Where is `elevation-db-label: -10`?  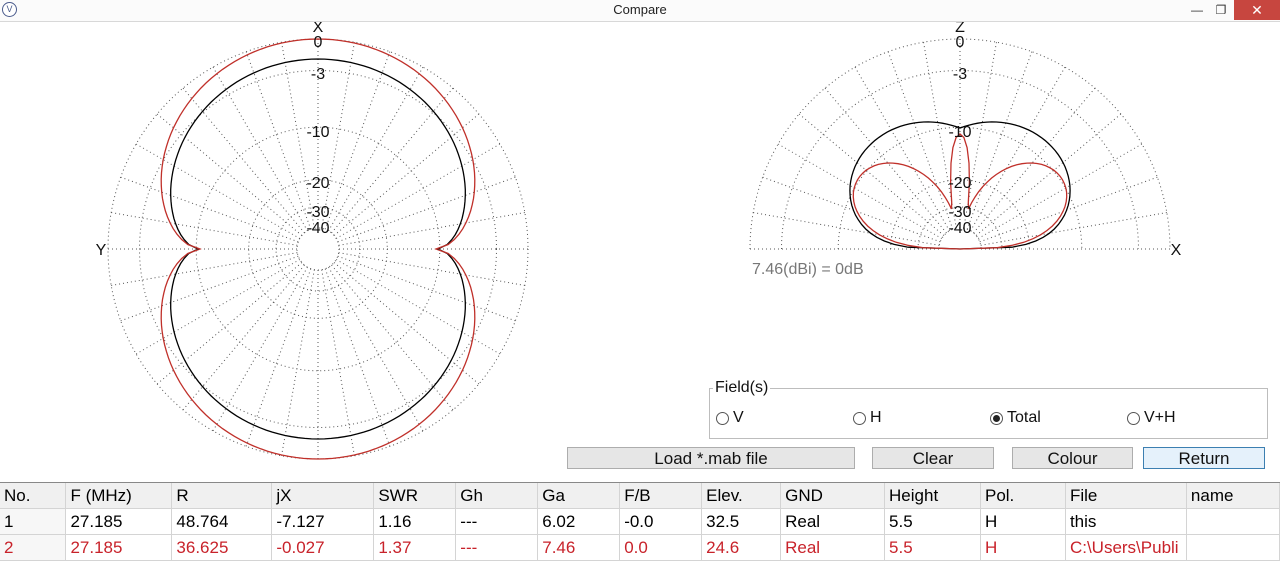
elevation-db-label: -10 is located at coordinates (959, 132).